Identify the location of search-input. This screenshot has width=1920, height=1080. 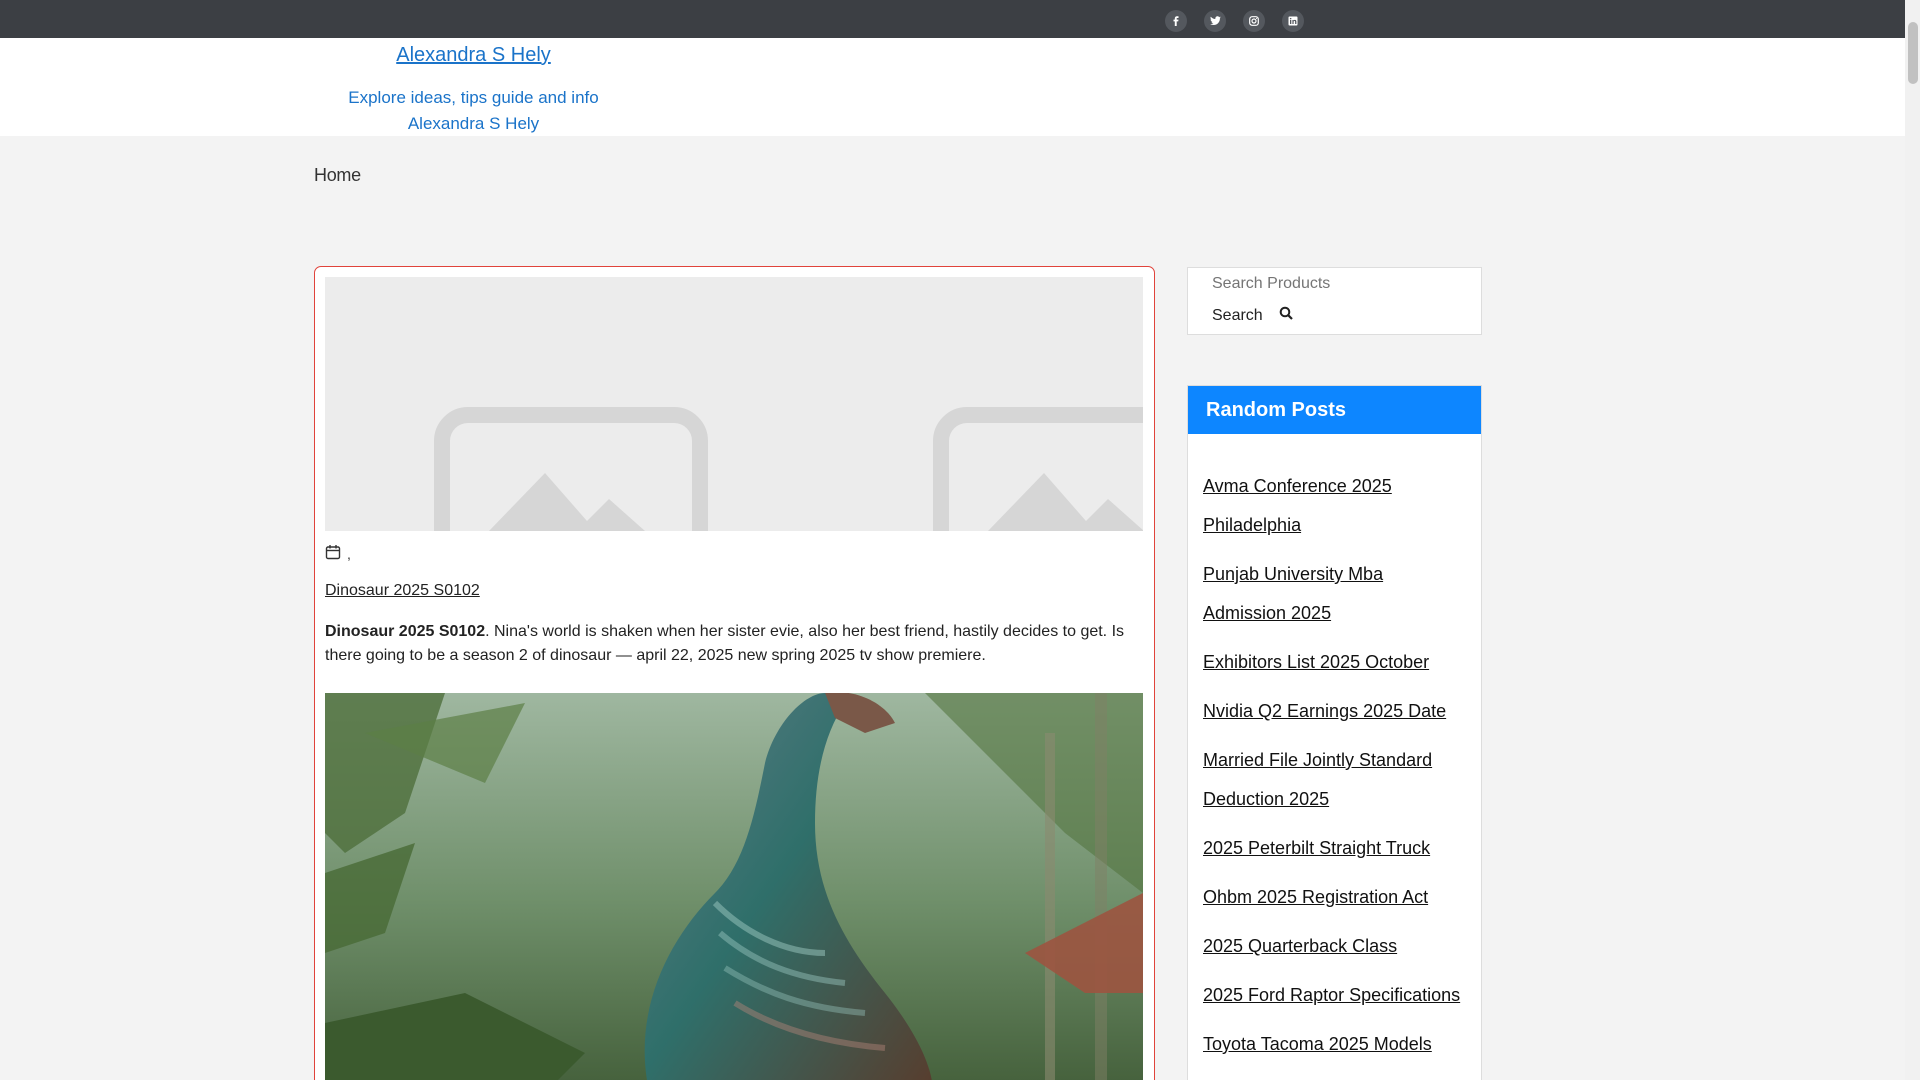
(1337, 284).